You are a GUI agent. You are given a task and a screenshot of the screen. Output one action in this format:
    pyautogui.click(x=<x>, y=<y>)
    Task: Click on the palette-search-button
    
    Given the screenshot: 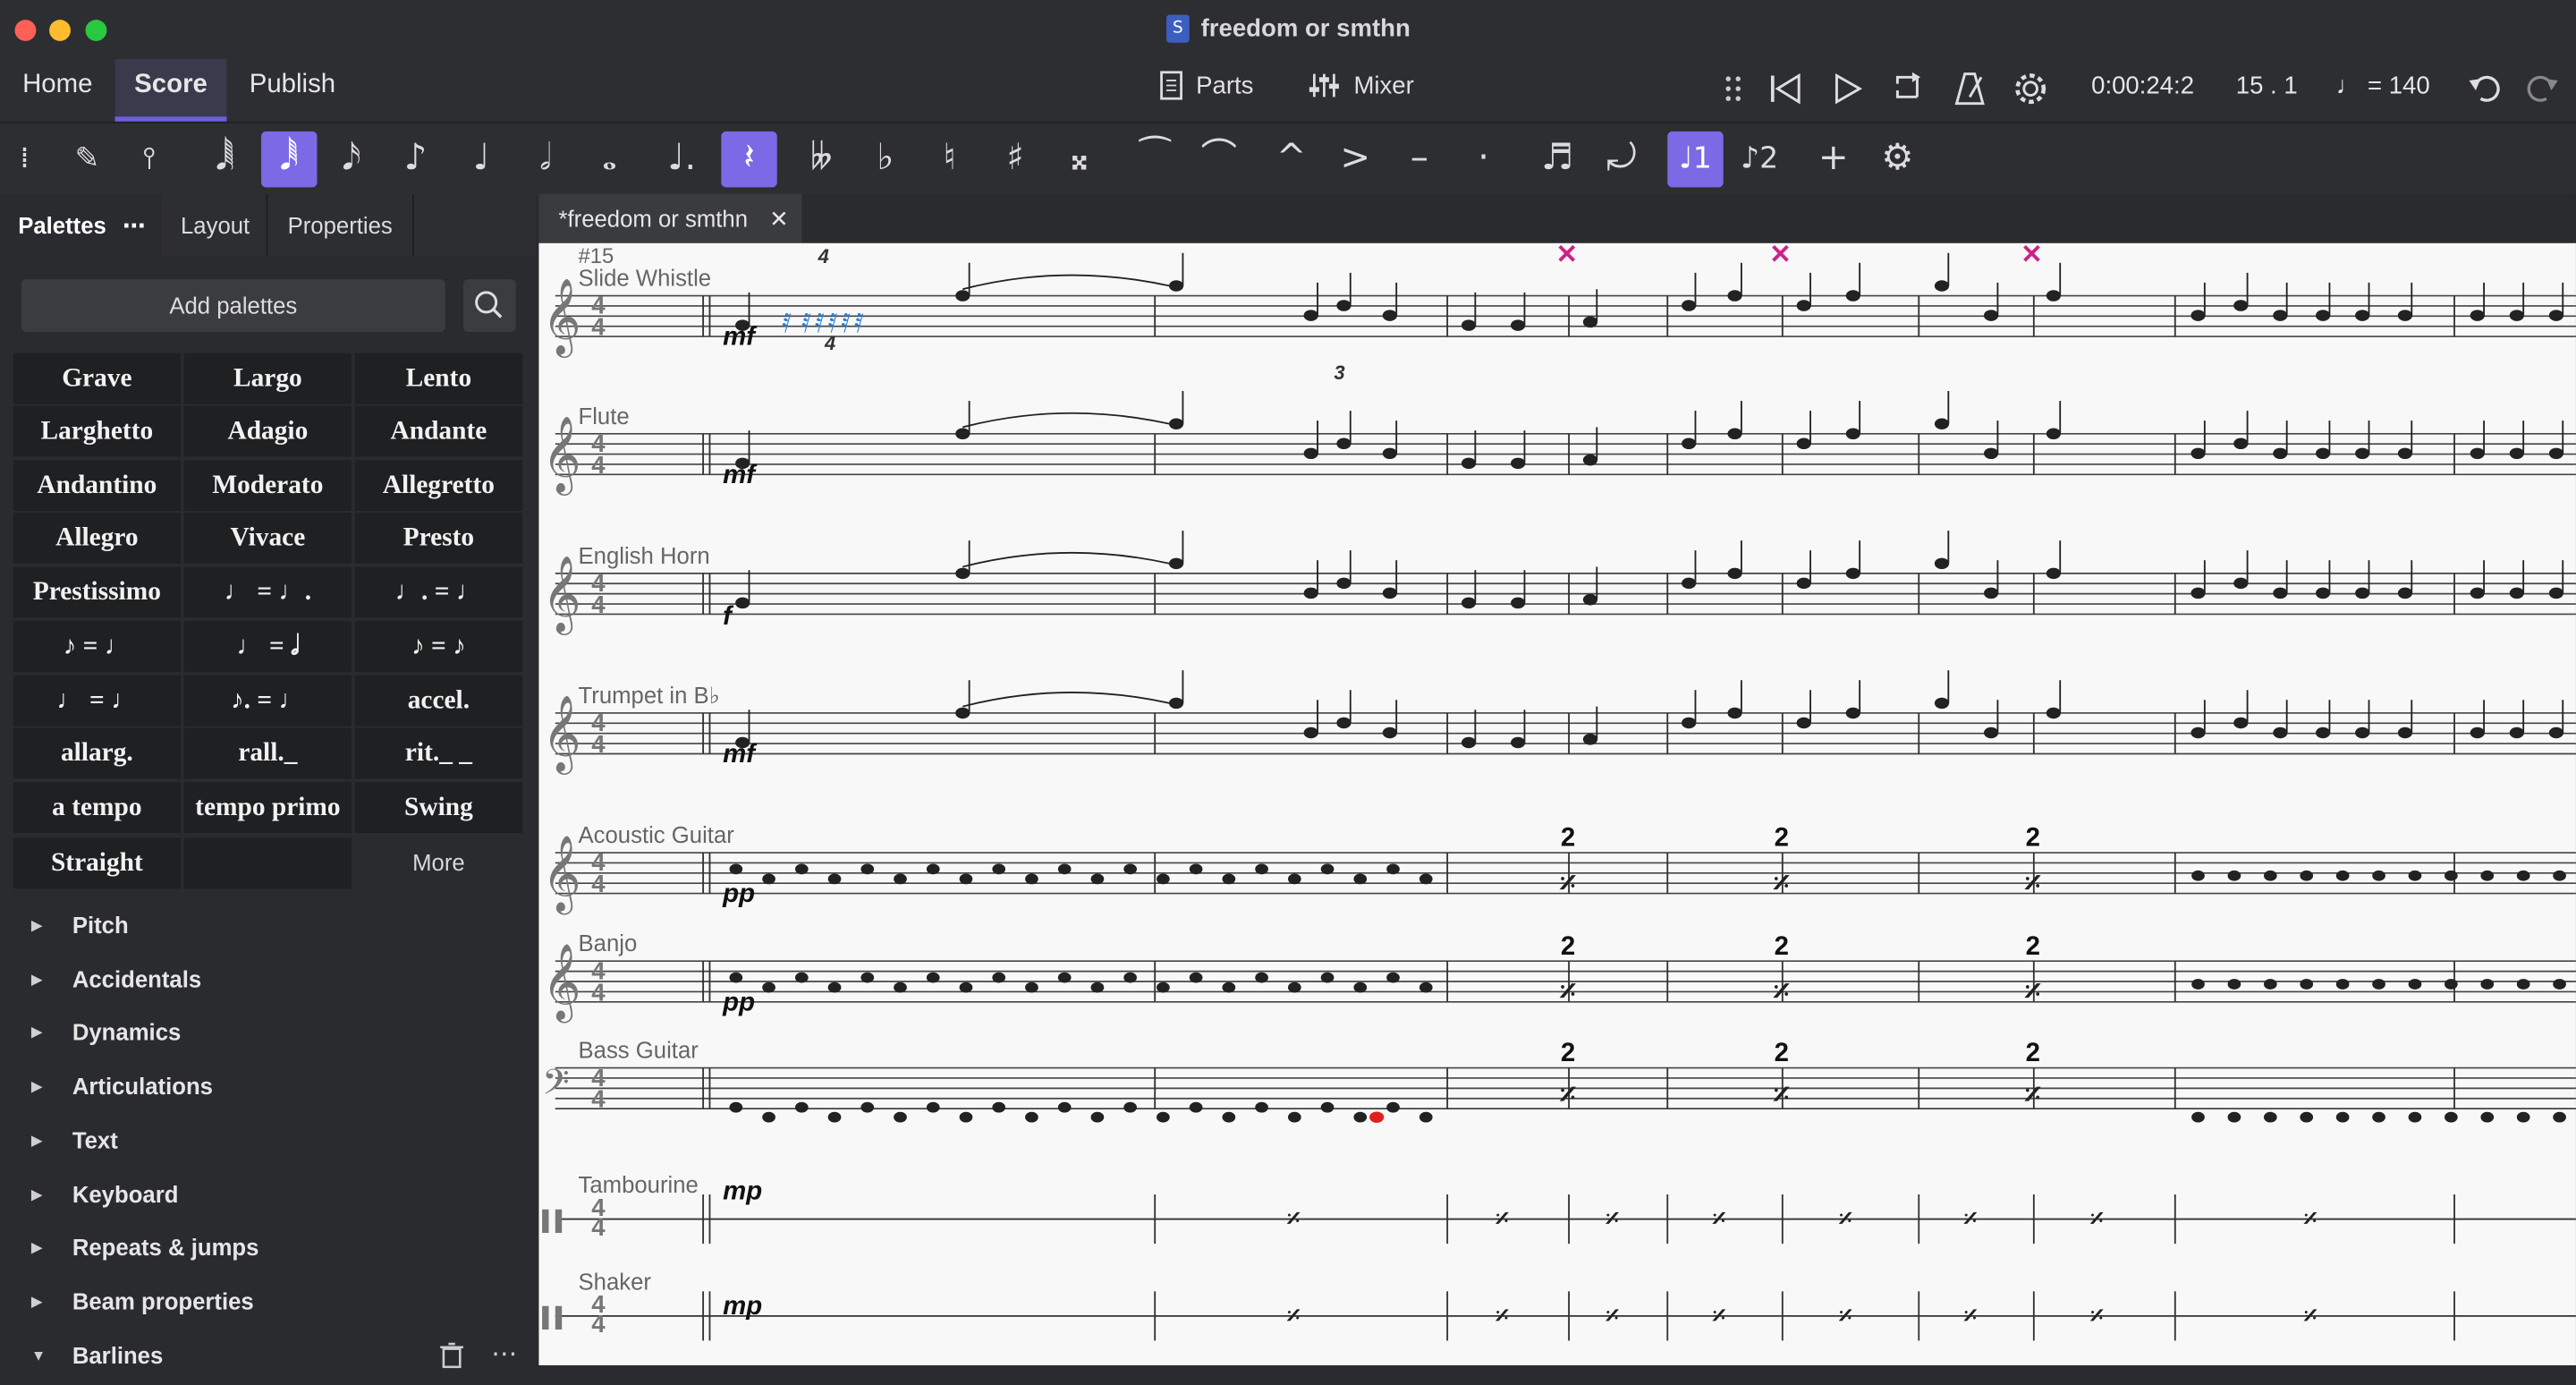 What is the action you would take?
    pyautogui.click(x=489, y=305)
    